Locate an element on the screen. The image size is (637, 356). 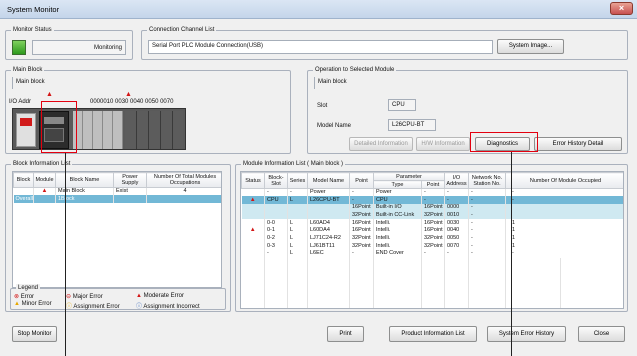
io-address-prefix: I/O Addr is located at coordinates (20, 102).